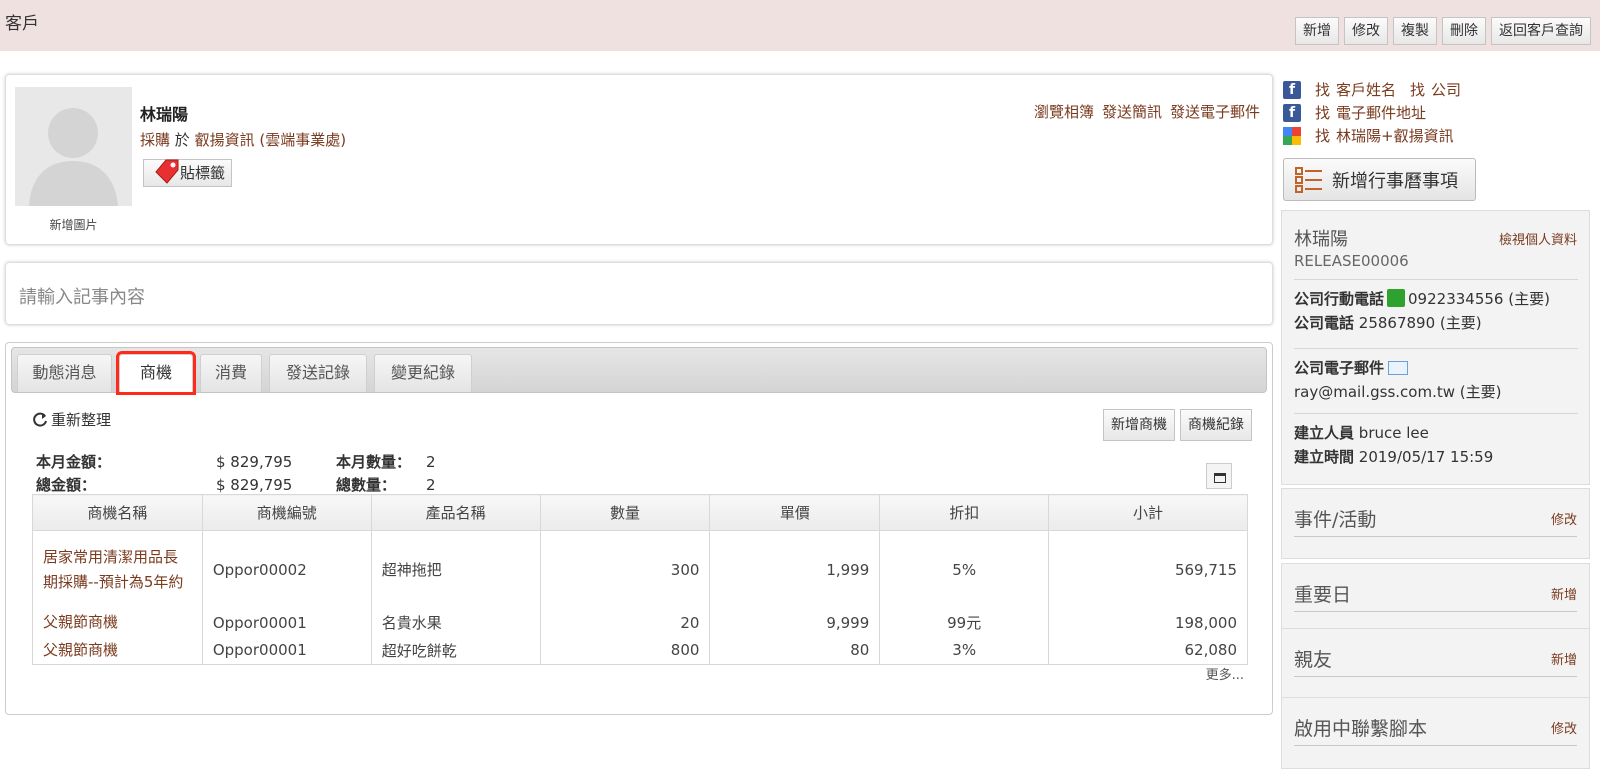  Describe the element at coordinates (1435, 523) in the screenshot. I see `events-box: 事件/活動 修改` at that location.